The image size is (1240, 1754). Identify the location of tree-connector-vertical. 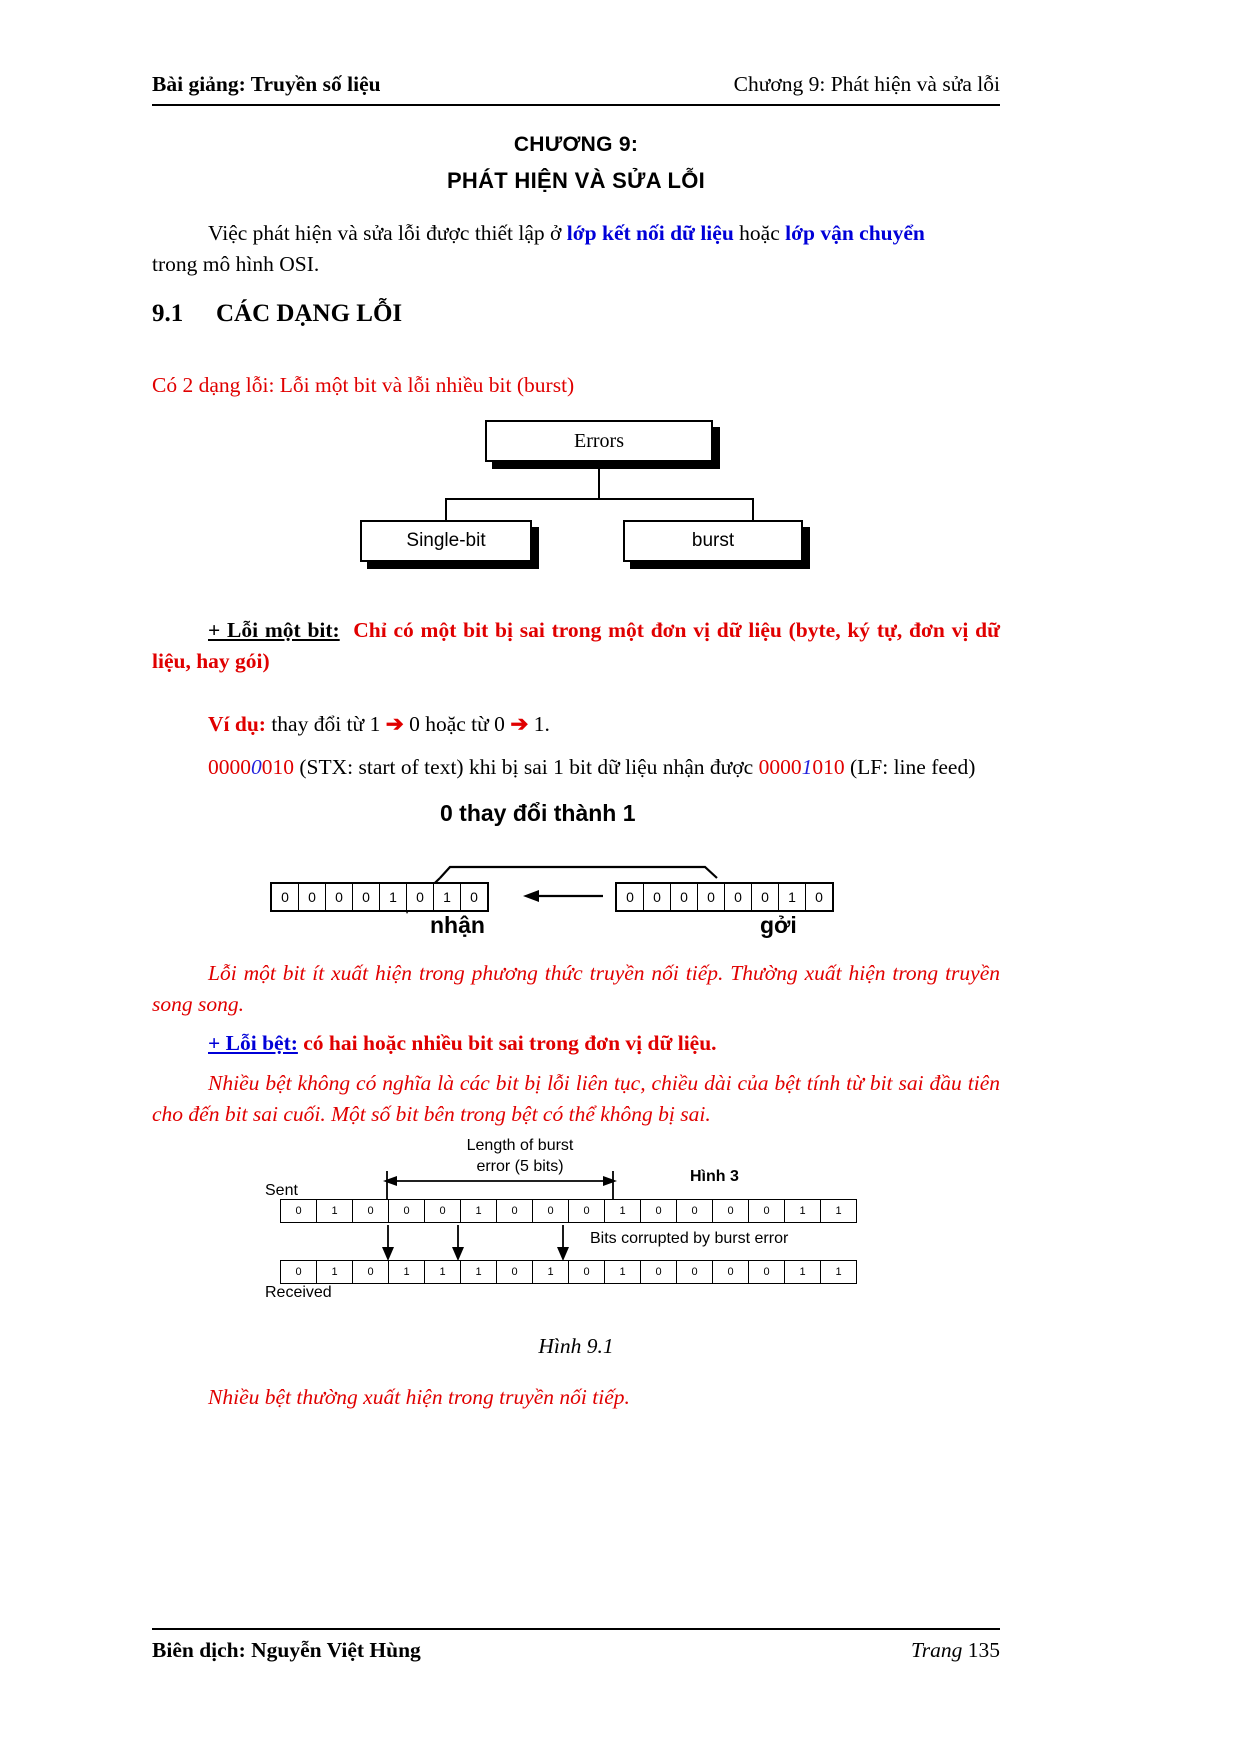
(599, 480).